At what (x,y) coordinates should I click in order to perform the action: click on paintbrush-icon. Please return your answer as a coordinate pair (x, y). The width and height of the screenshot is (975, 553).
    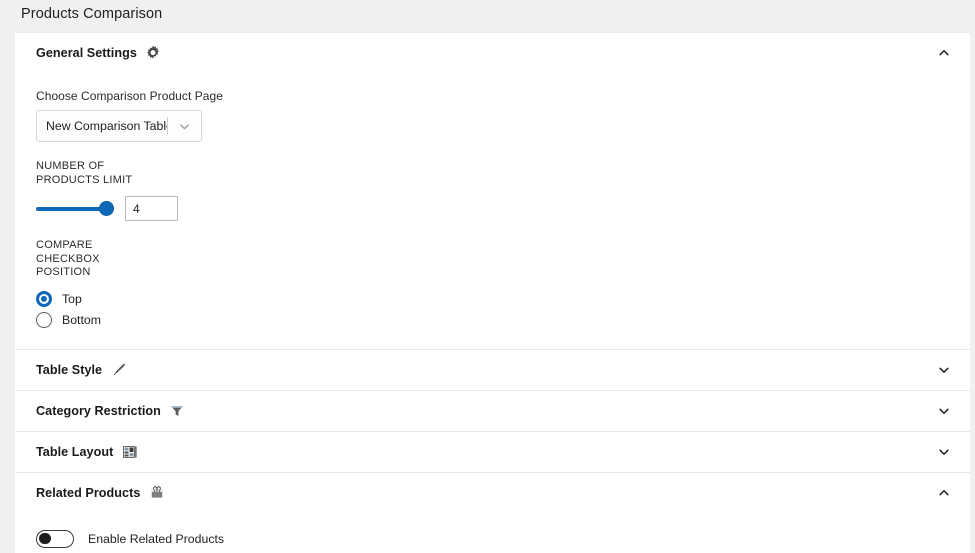
    Looking at the image, I should click on (118, 369).